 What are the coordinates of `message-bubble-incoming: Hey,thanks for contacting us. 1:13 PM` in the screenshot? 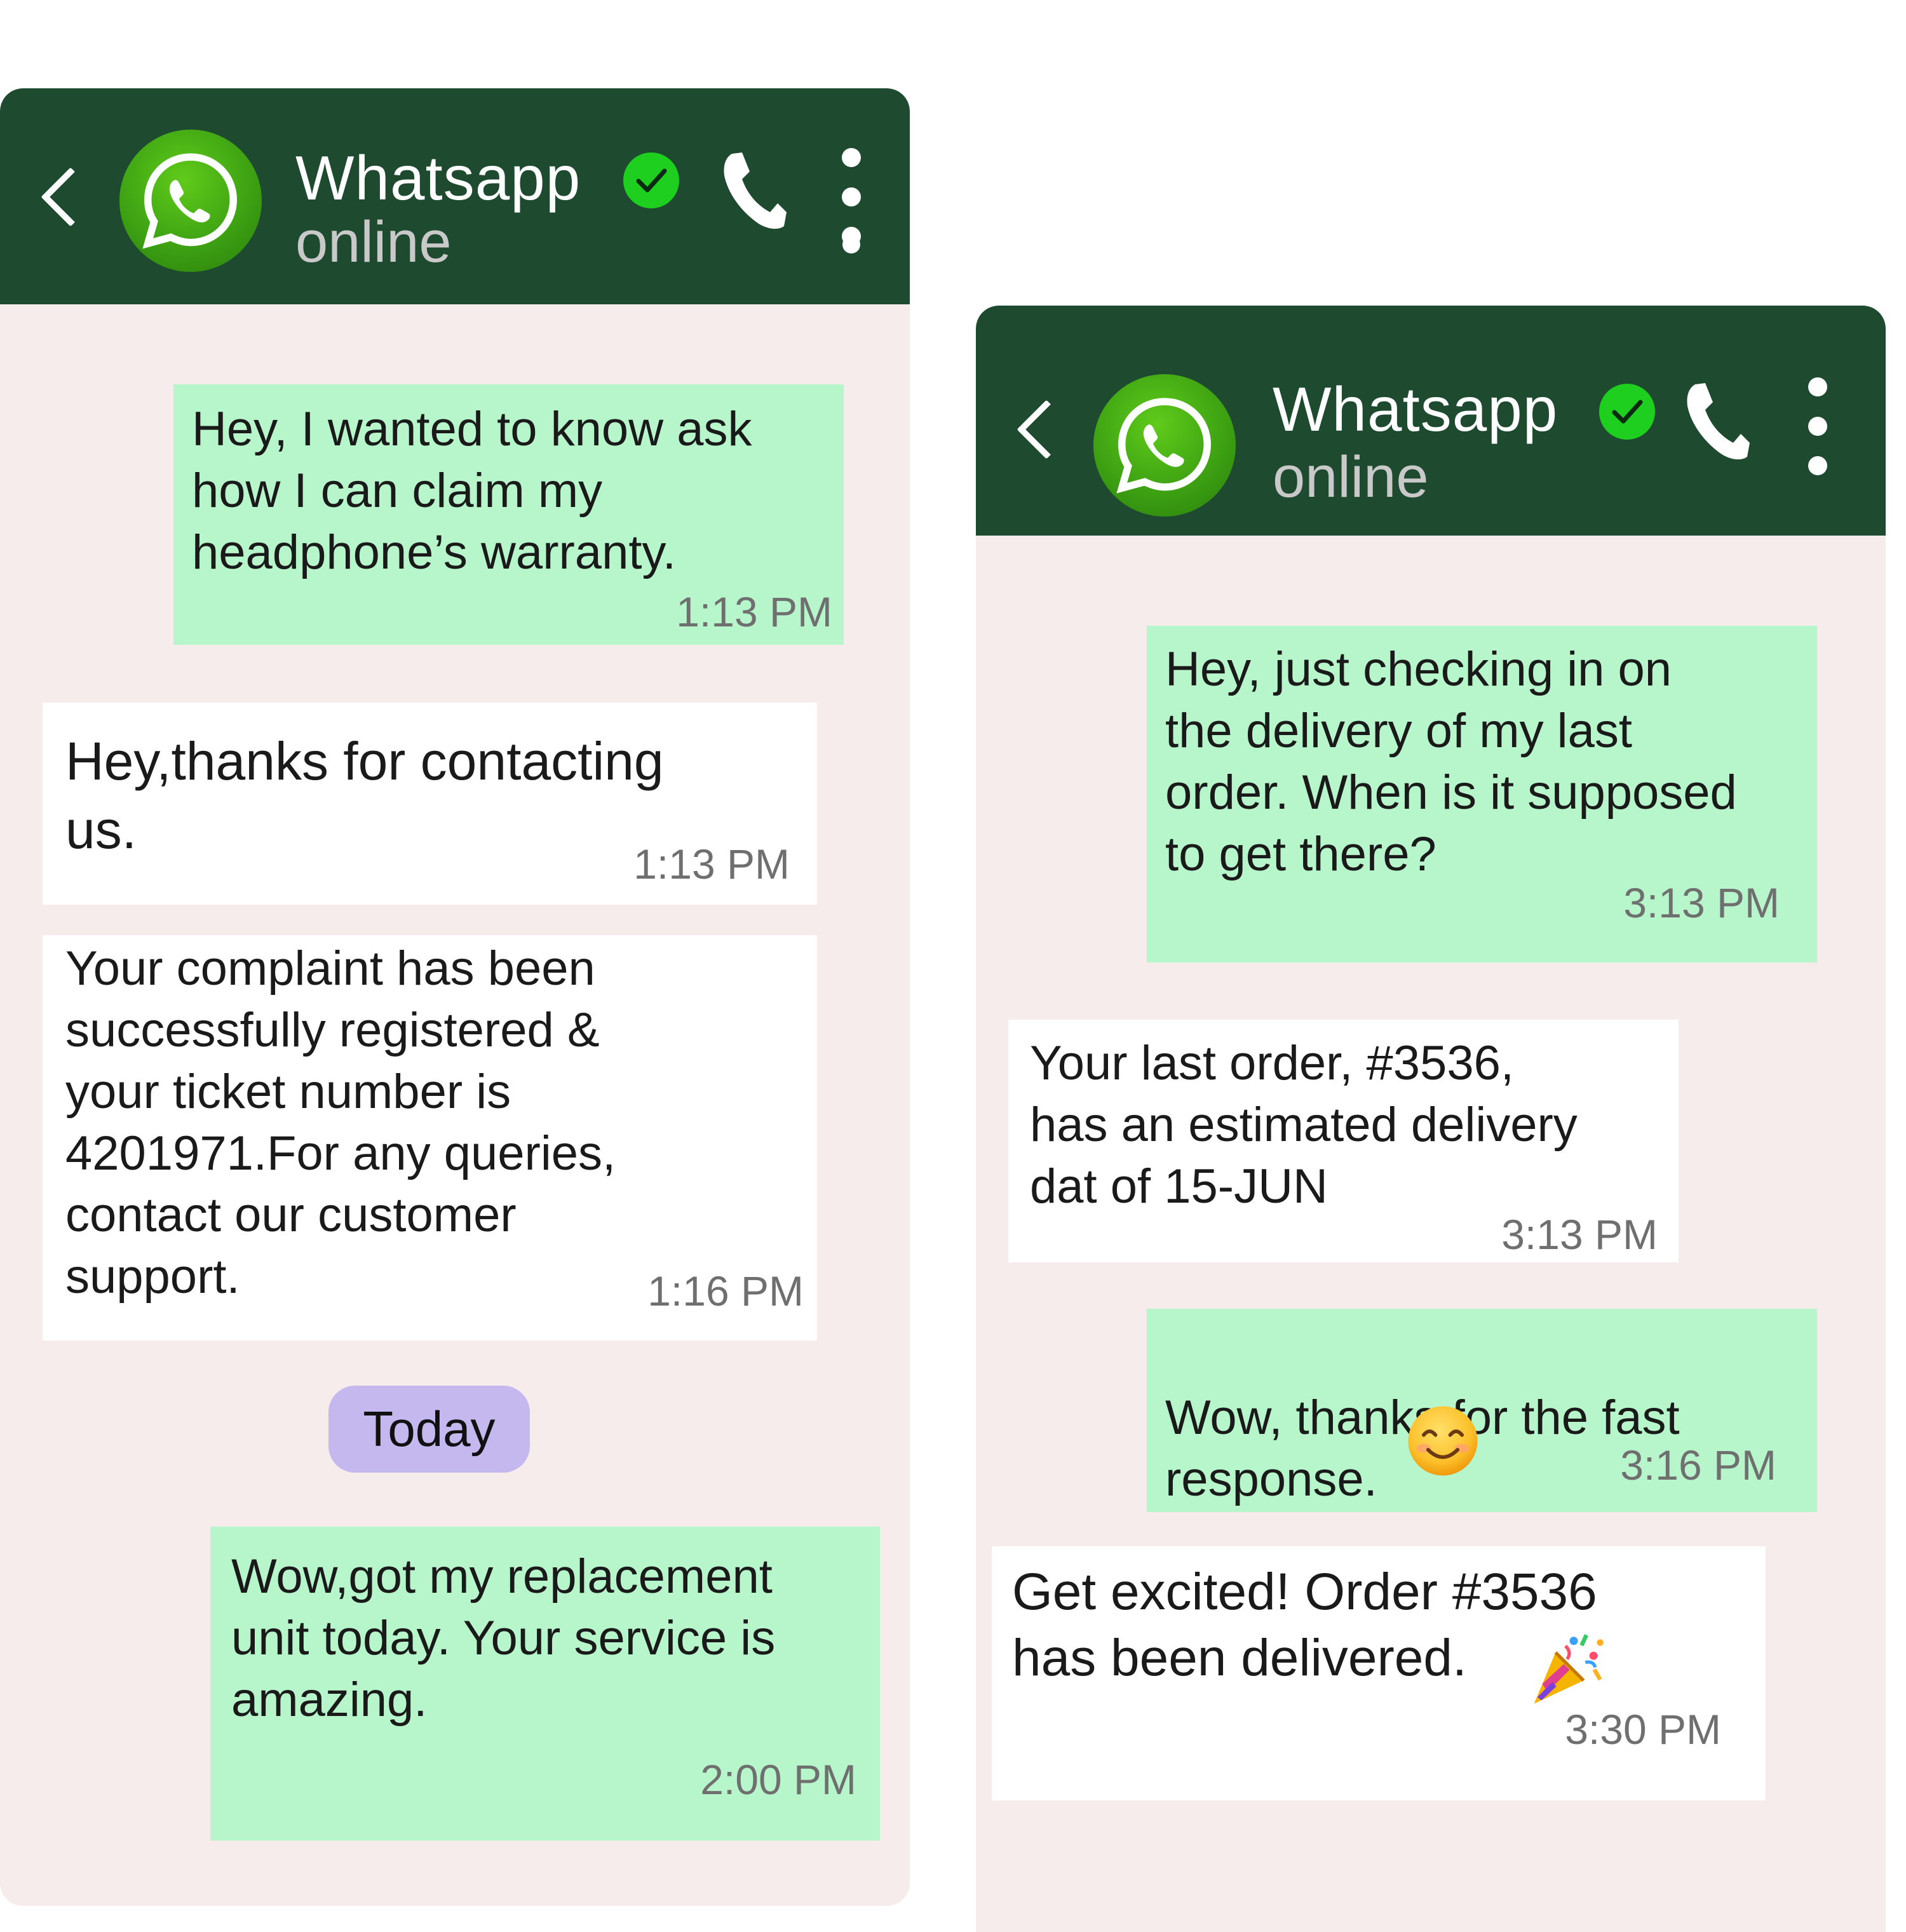 It's located at (430, 804).